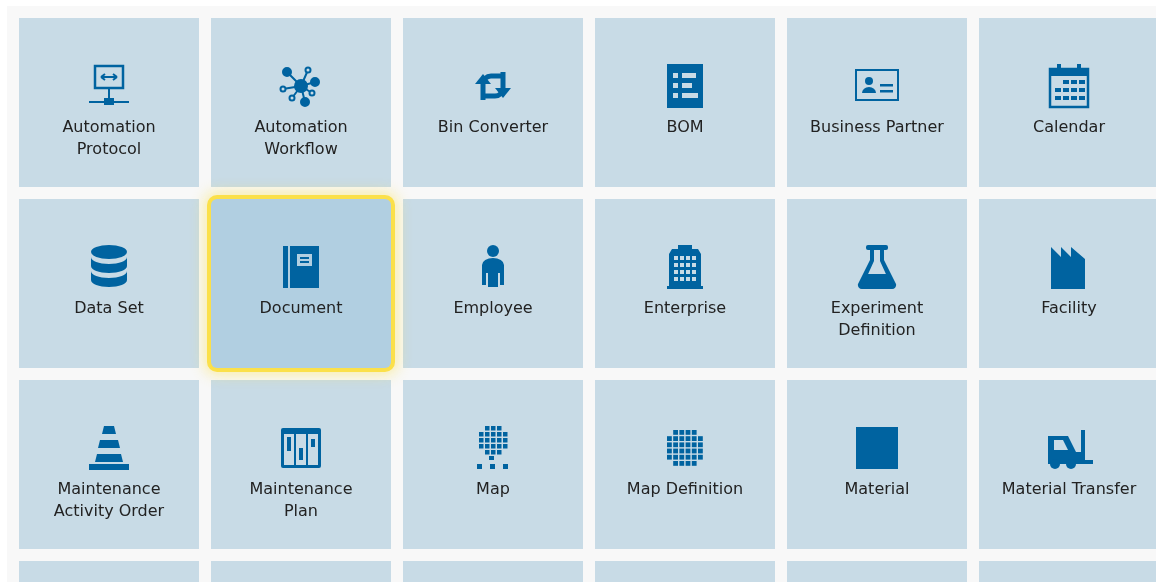  Describe the element at coordinates (109, 464) in the screenshot. I see `app-tile: Maintenance Activity Order` at that location.